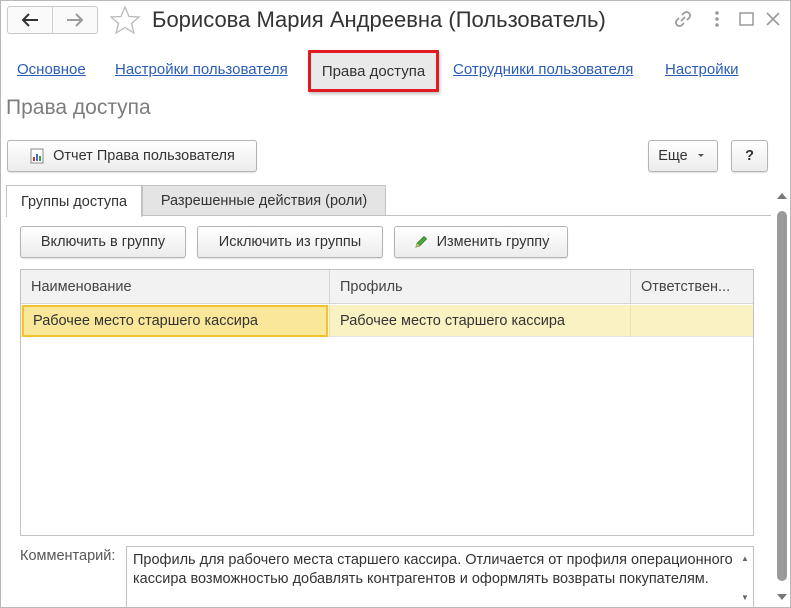 This screenshot has height=608, width=791. Describe the element at coordinates (700, 155) in the screenshot. I see `dropdown-icon` at that location.